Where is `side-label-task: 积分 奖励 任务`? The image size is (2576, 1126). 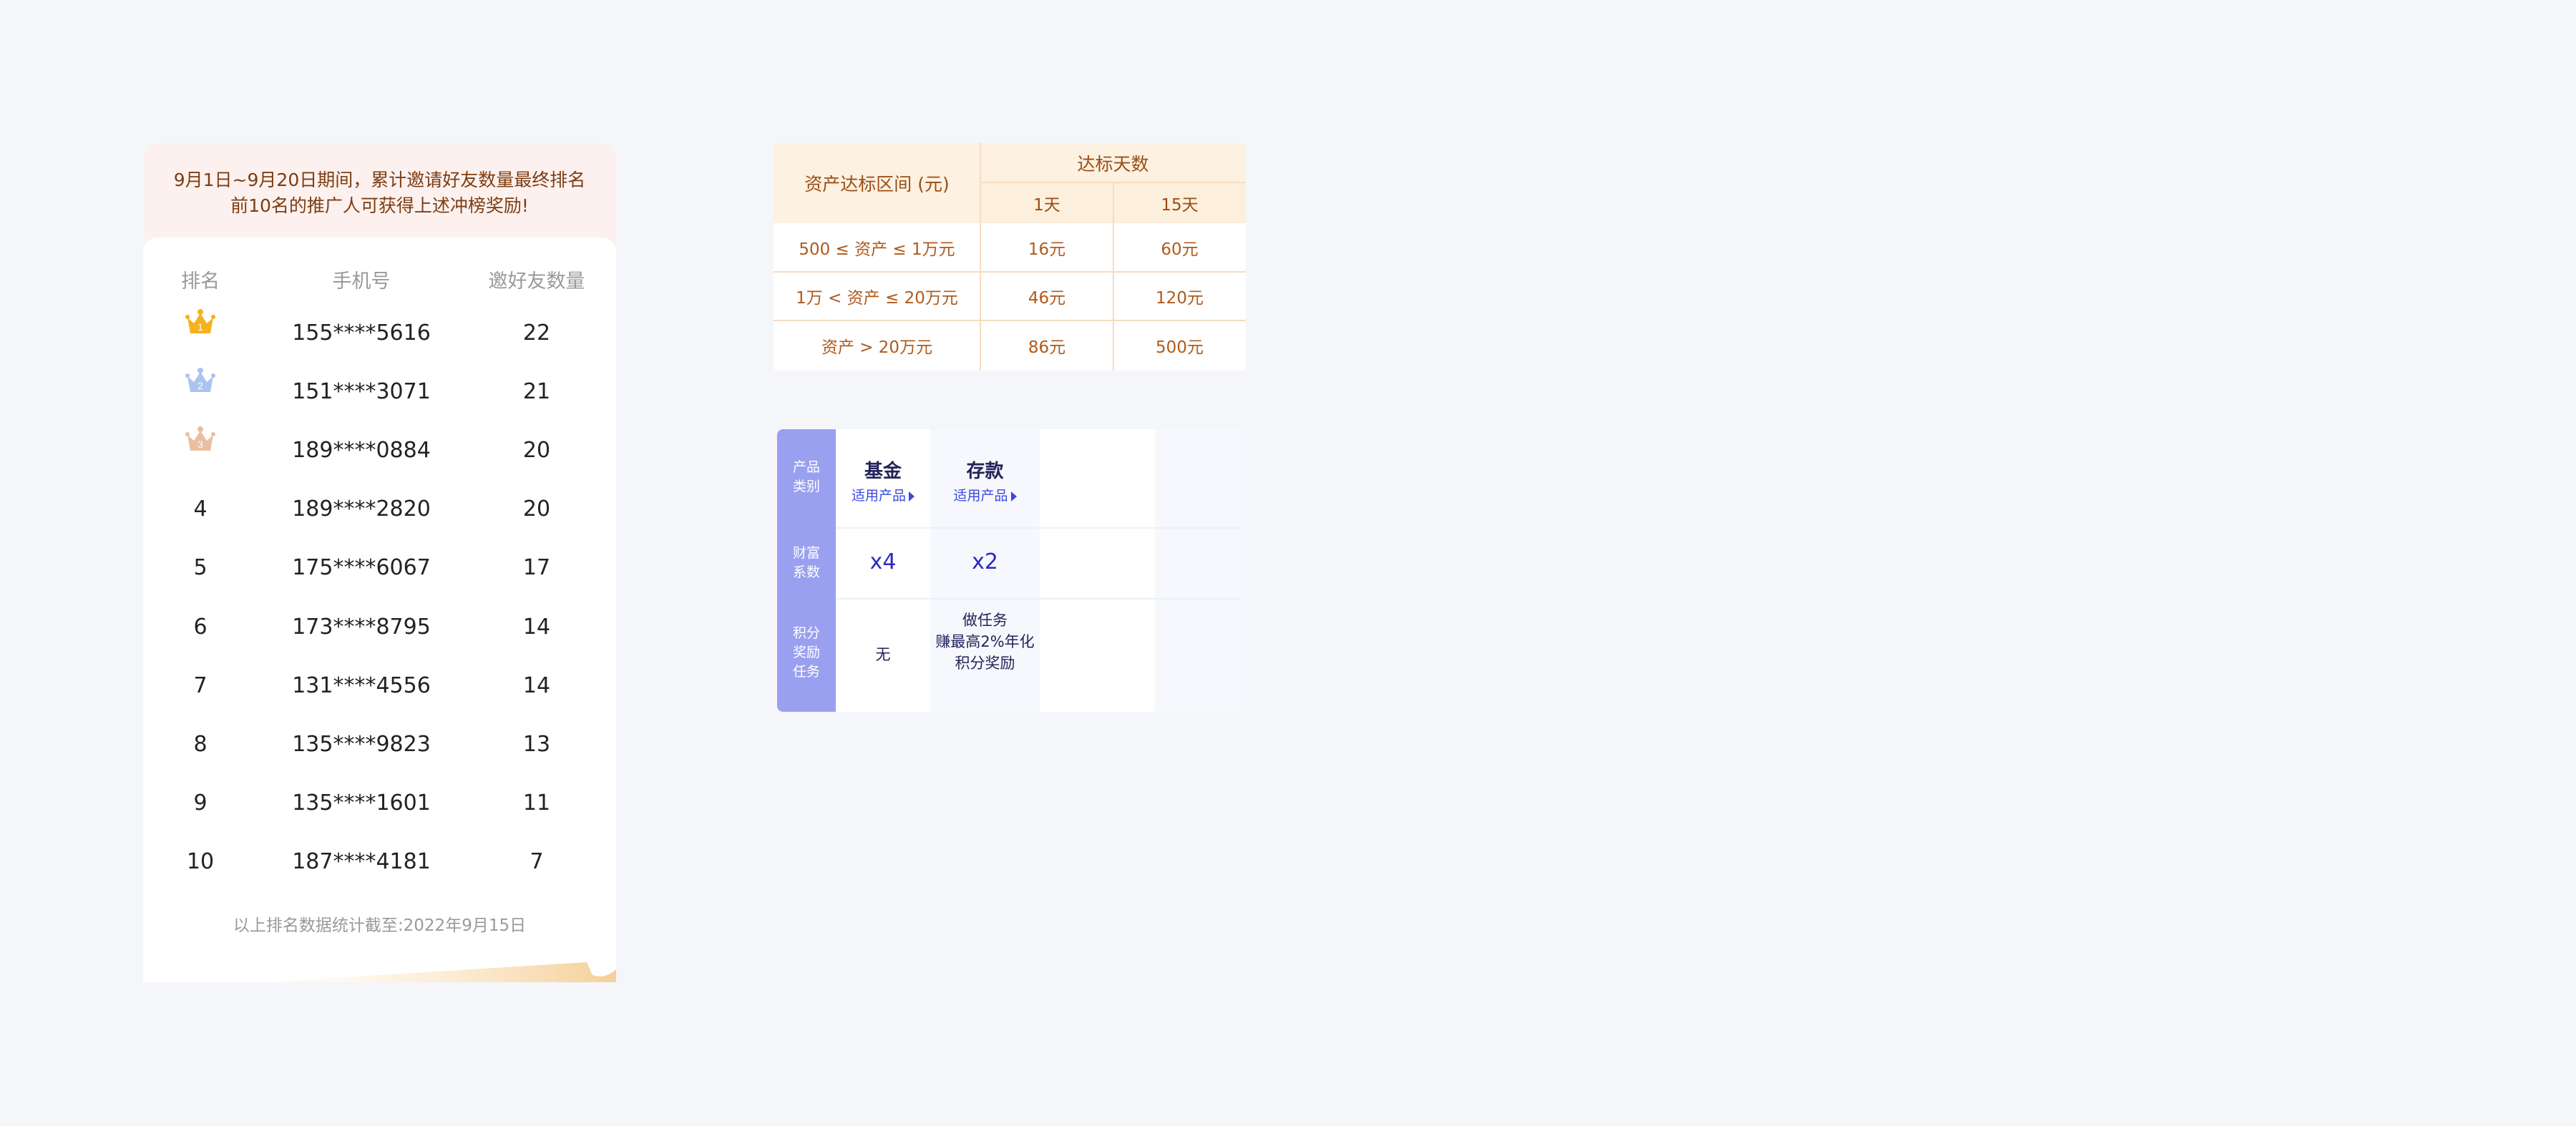 side-label-task: 积分 奖励 任务 is located at coordinates (806, 653).